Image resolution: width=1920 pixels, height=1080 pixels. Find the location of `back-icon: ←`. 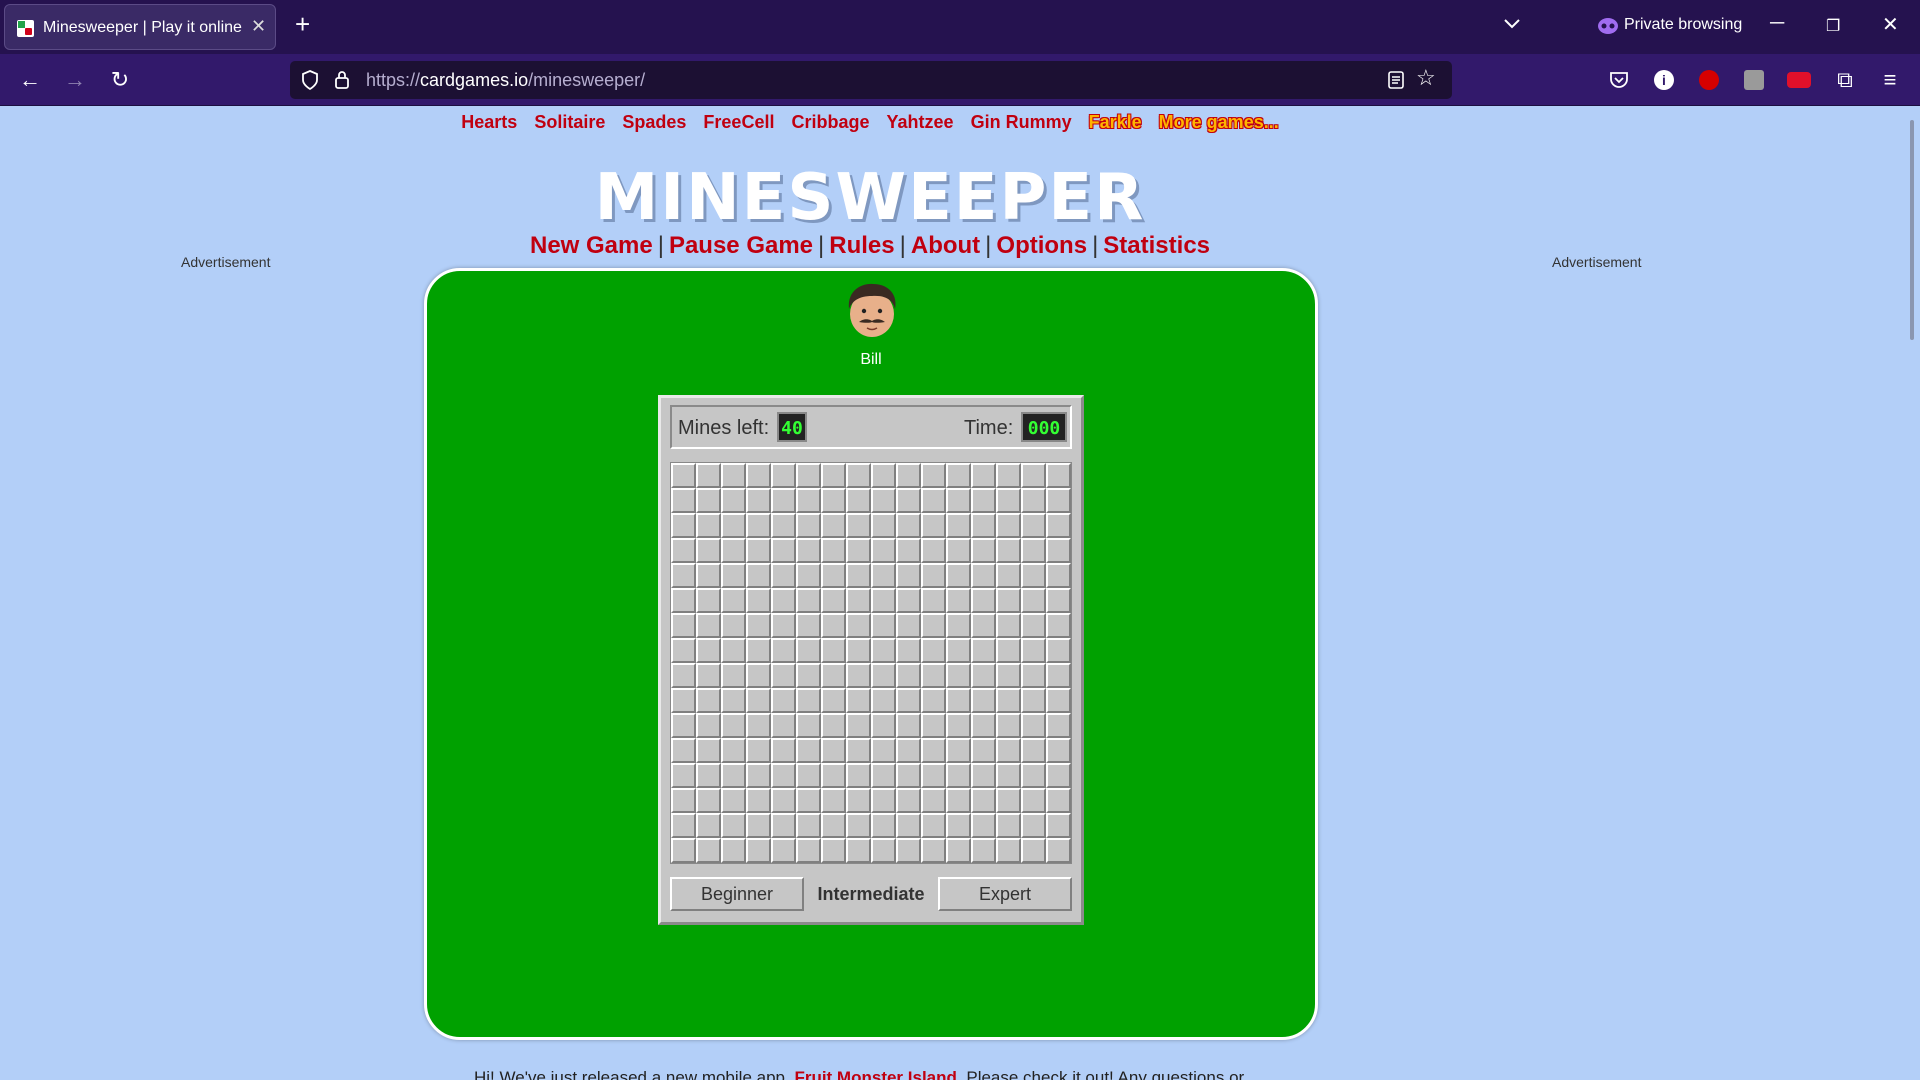

back-icon: ← is located at coordinates (30, 80).